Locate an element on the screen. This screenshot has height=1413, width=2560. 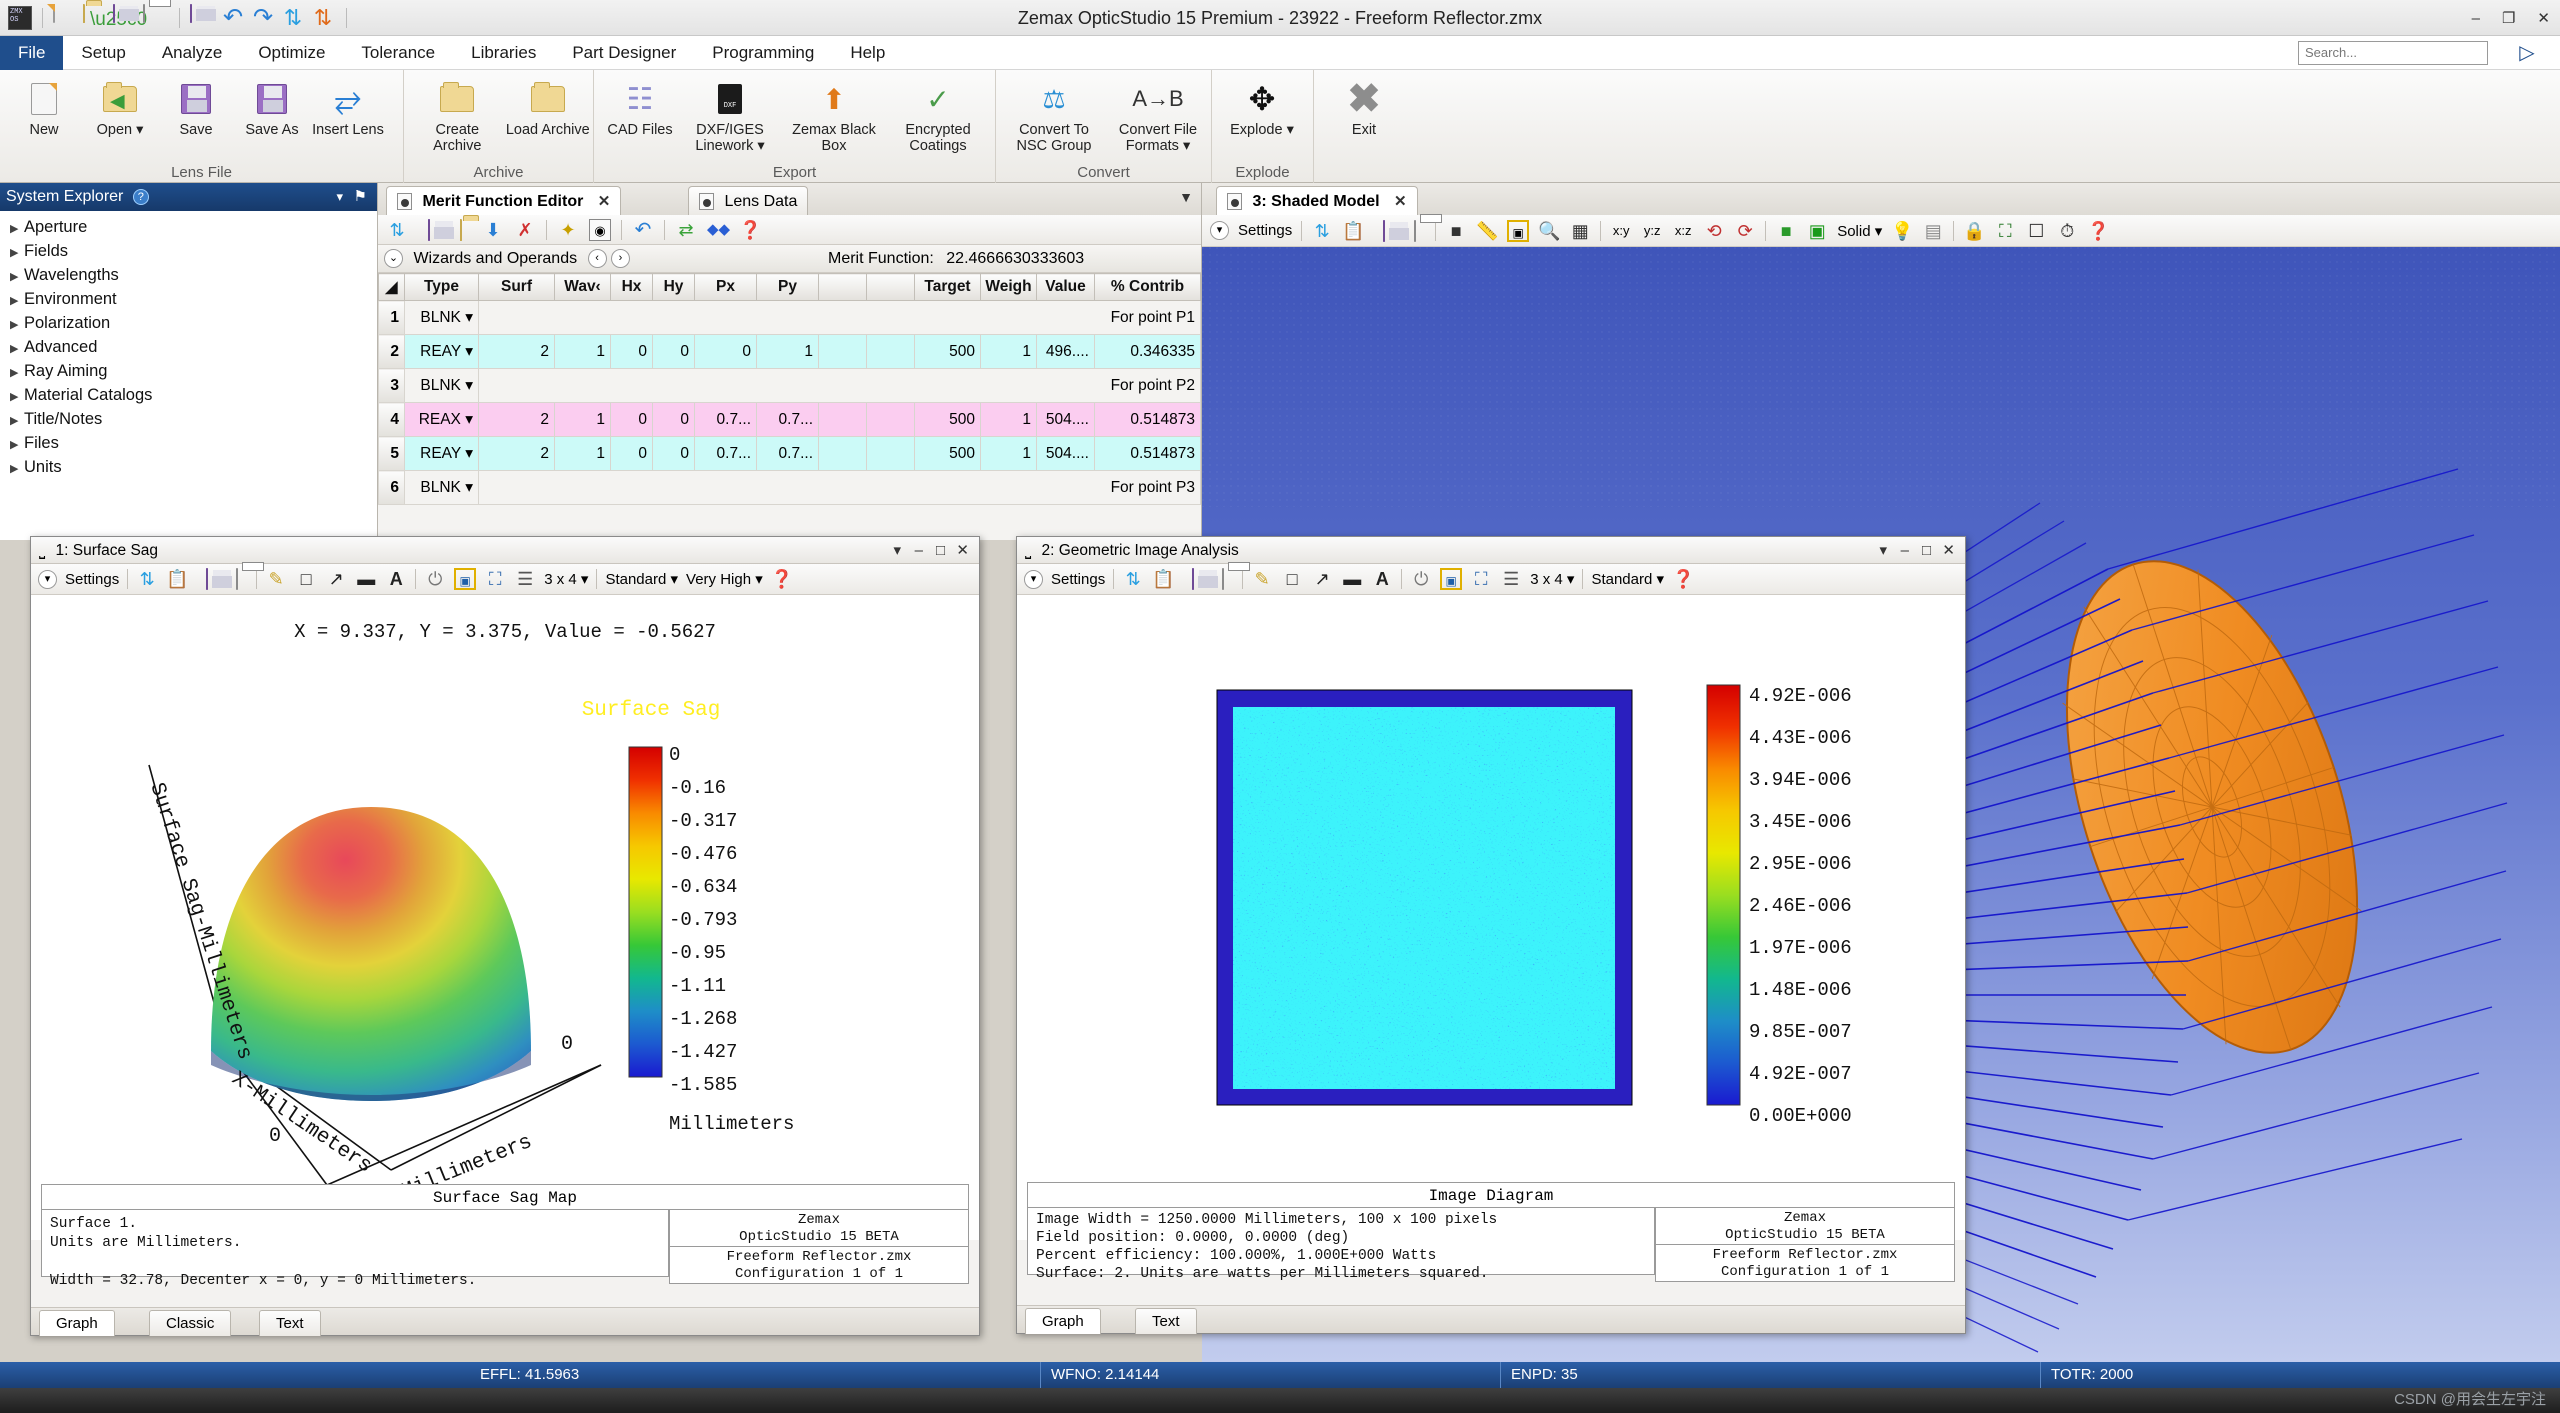
pencil-icon: ✎ is located at coordinates (1262, 579).